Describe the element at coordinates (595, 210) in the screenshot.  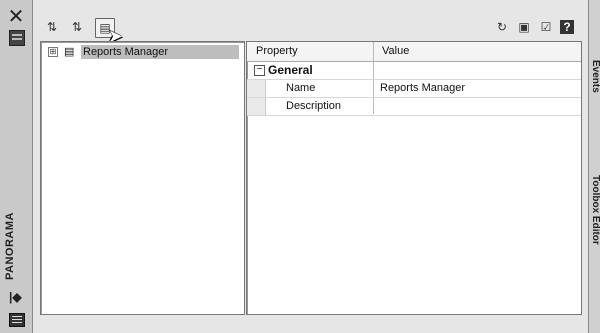
I see `tab-toolbox-editor: Toolbox Editor` at that location.